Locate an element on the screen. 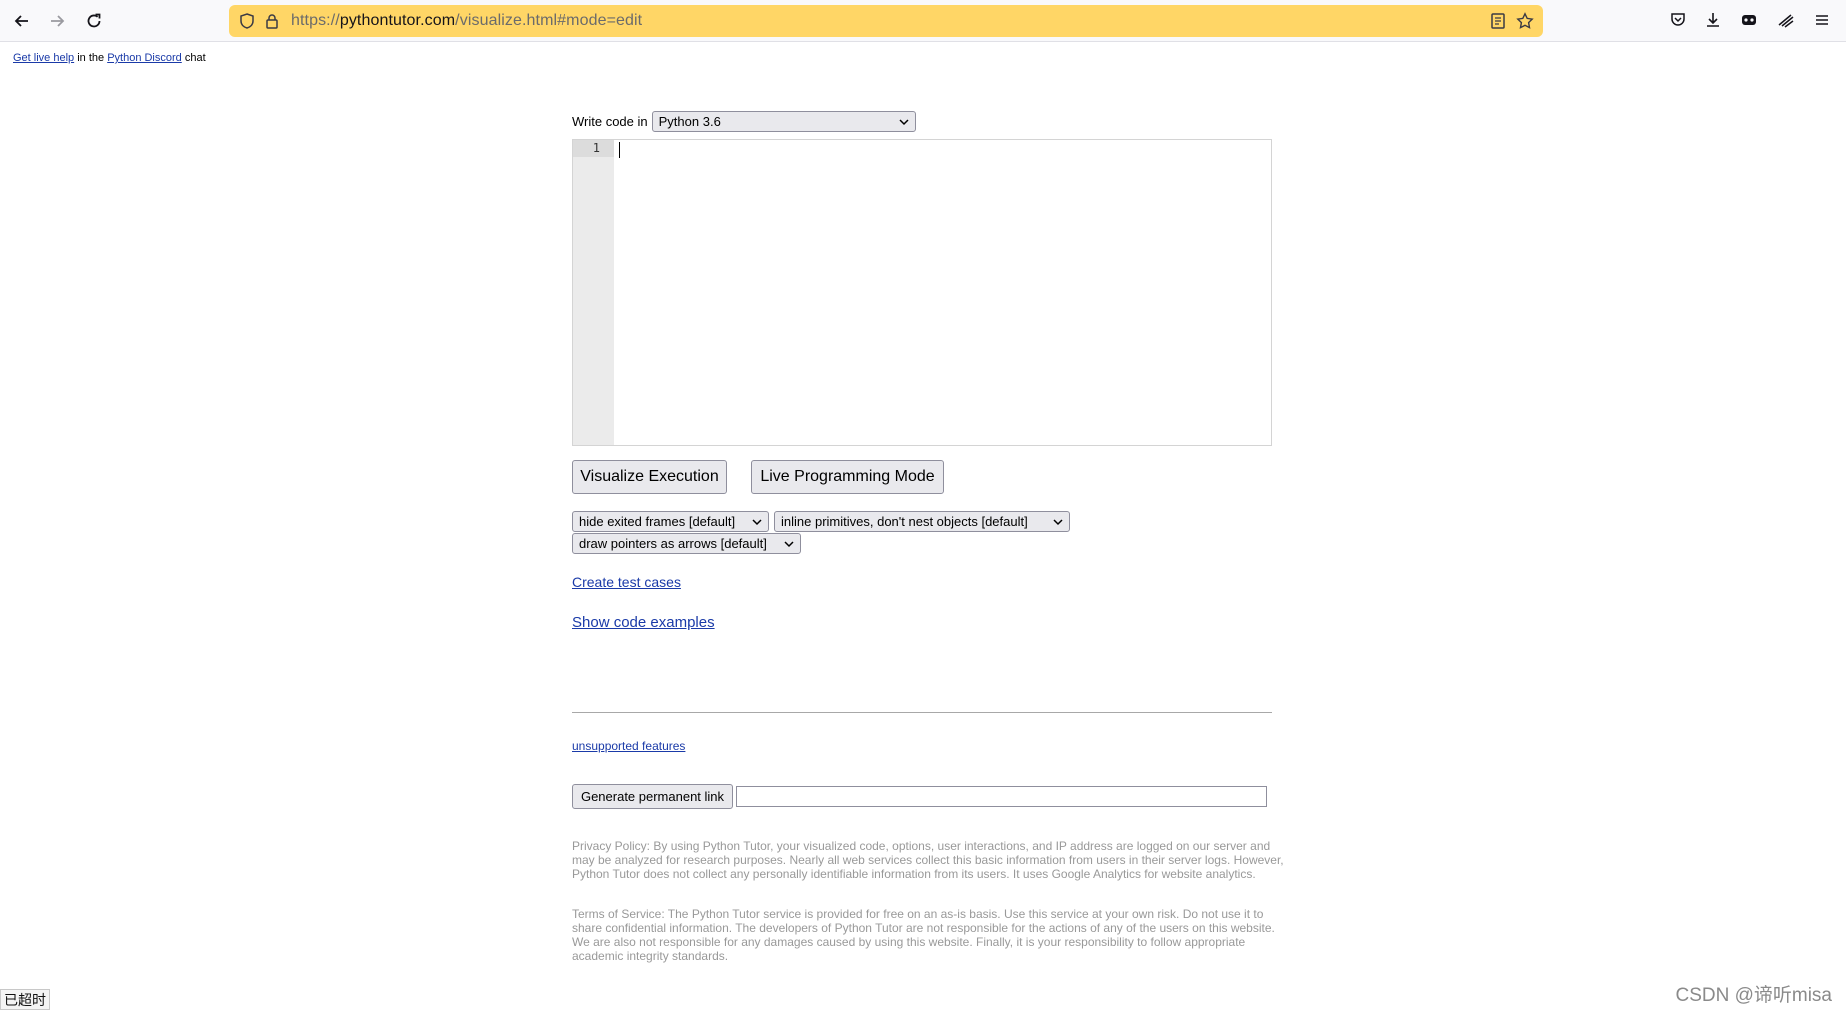 Image resolution: width=1846 pixels, height=1010 pixels. watermark: CSDN @谛听misa is located at coordinates (1753, 995).